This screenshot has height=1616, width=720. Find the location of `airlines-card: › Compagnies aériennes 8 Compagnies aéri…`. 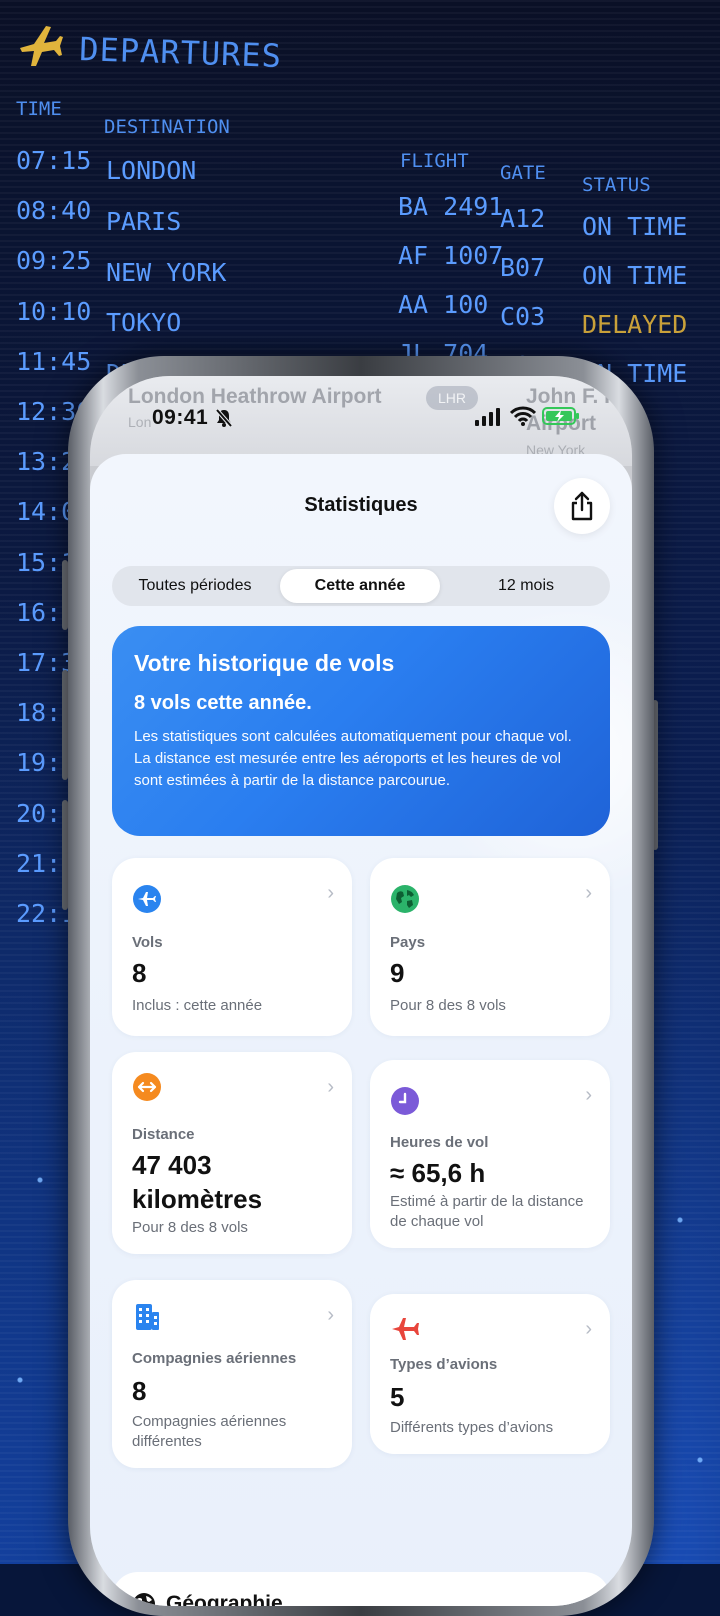

airlines-card: › Compagnies aériennes 8 Compagnies aéri… is located at coordinates (232, 1374).